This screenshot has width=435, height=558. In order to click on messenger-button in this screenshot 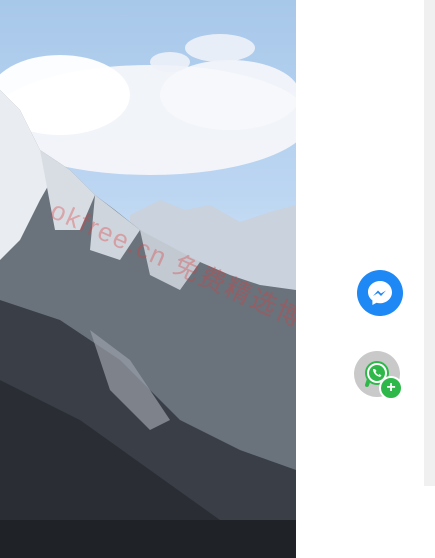, I will do `click(380, 293)`.